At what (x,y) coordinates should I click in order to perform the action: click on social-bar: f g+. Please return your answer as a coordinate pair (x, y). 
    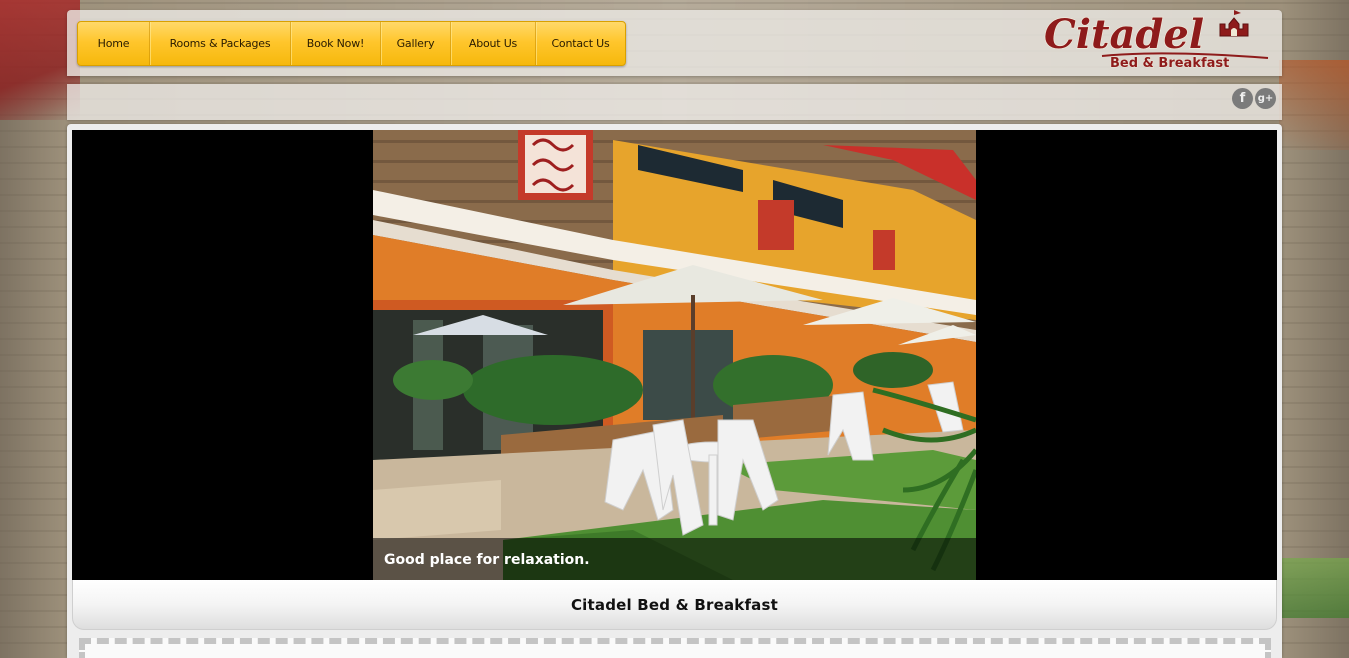
    Looking at the image, I should click on (674, 102).